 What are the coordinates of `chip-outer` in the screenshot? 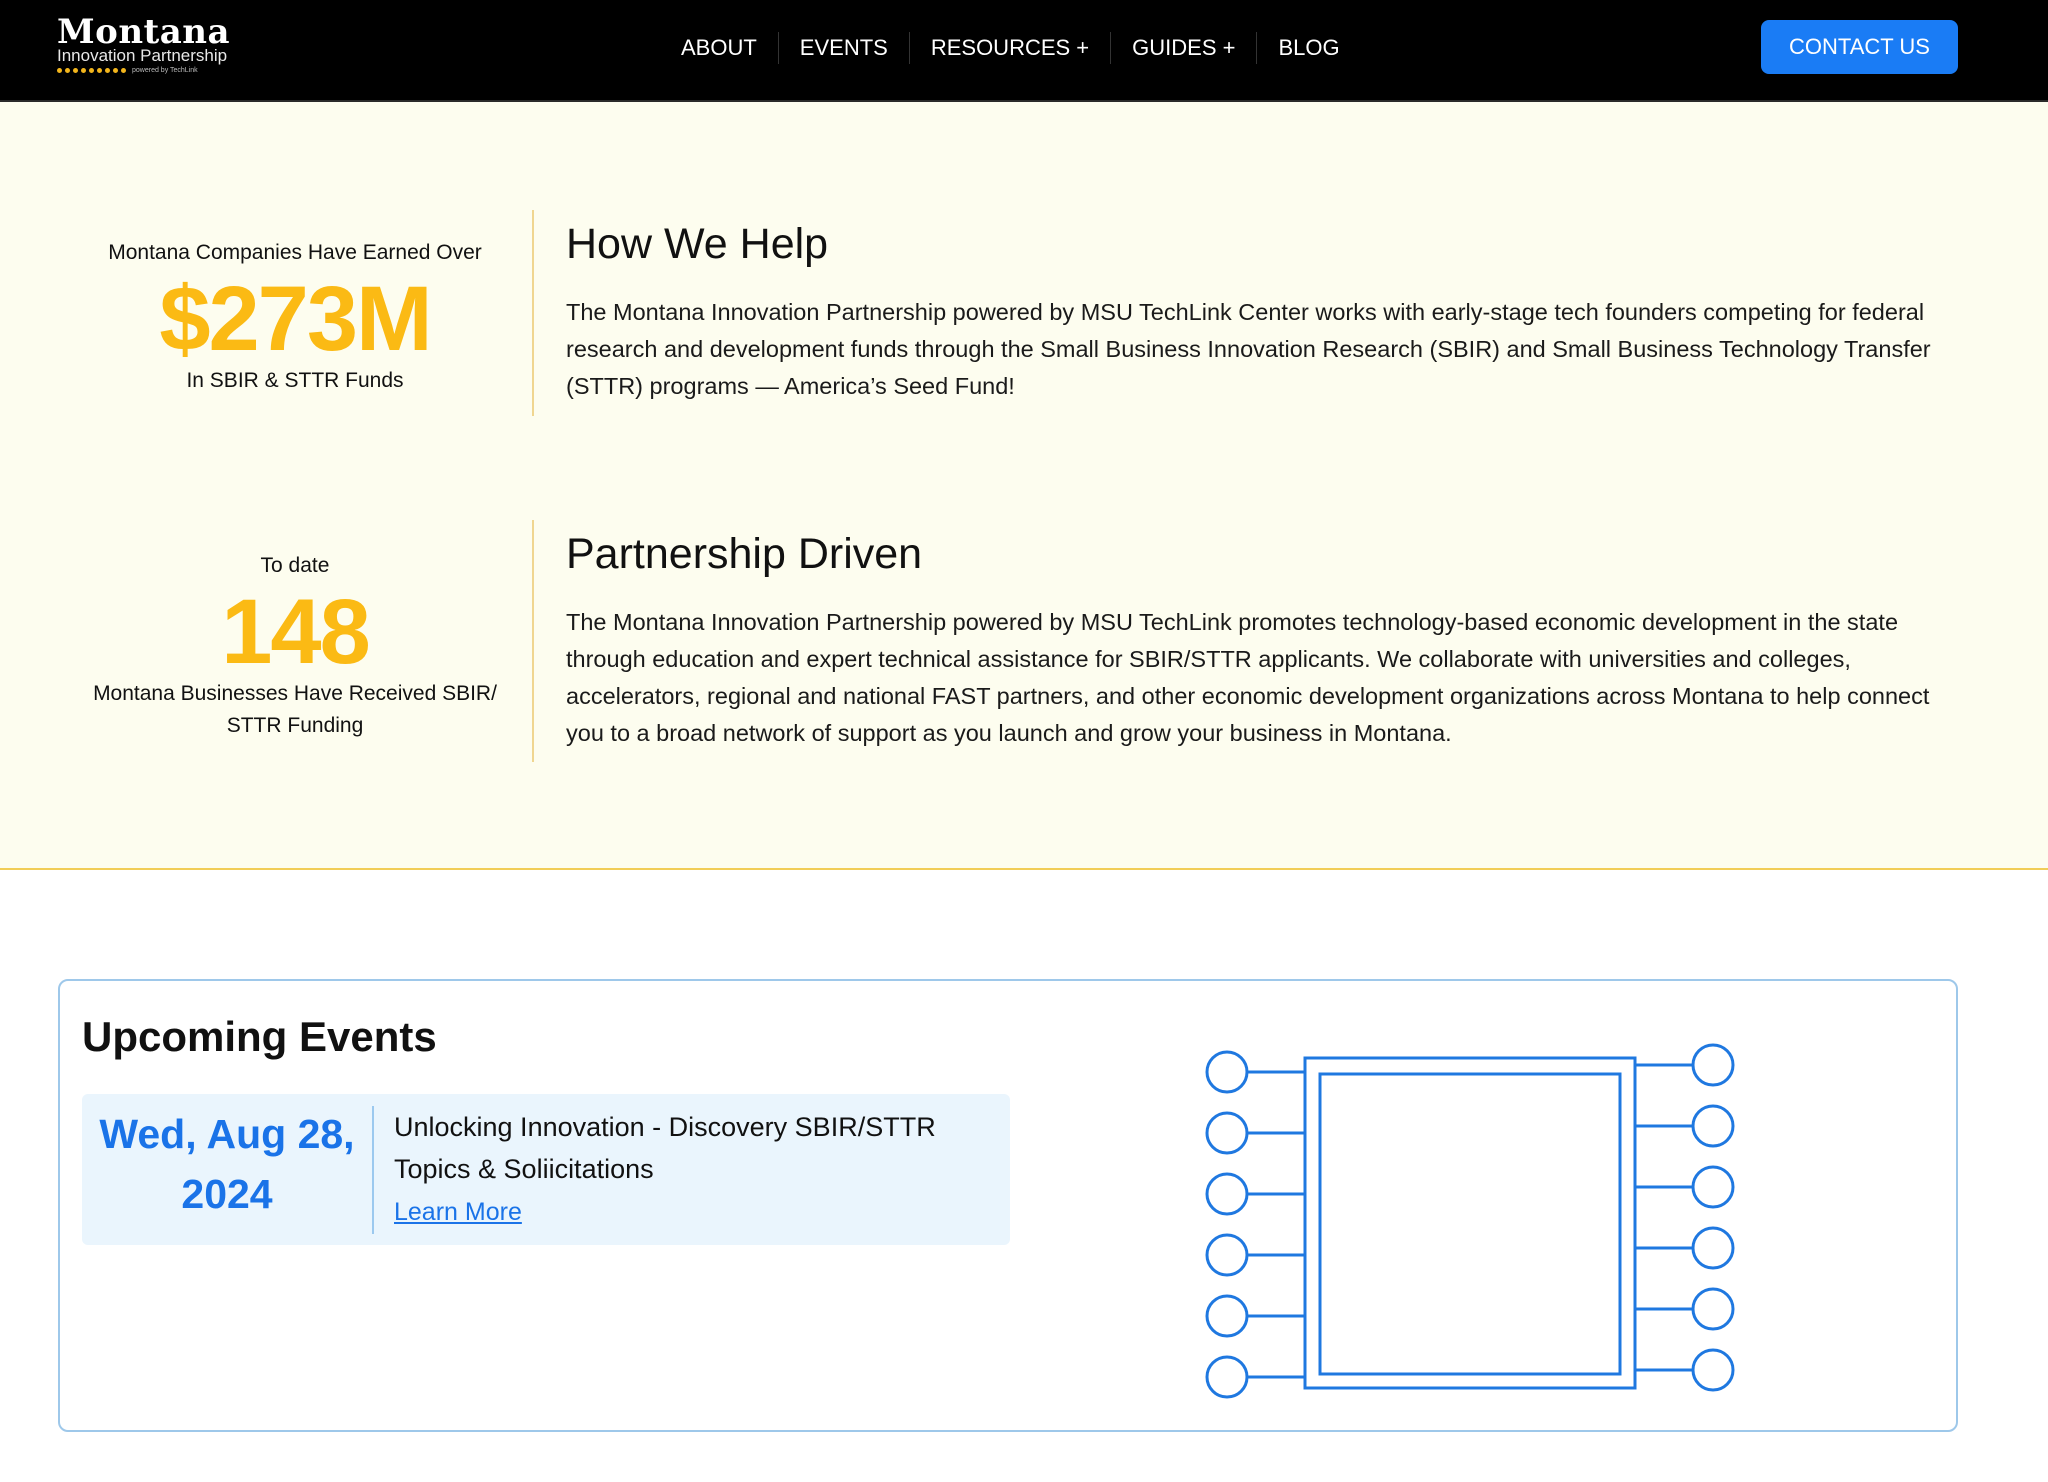 It's located at (1470, 1223).